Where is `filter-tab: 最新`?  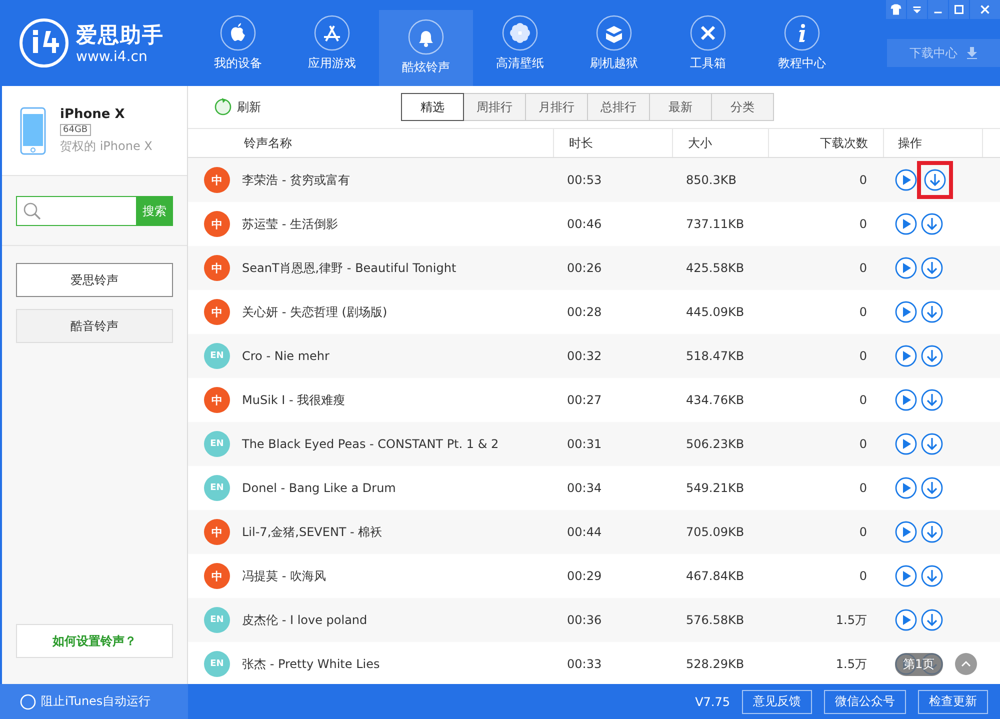
filter-tab: 最新 is located at coordinates (680, 107).